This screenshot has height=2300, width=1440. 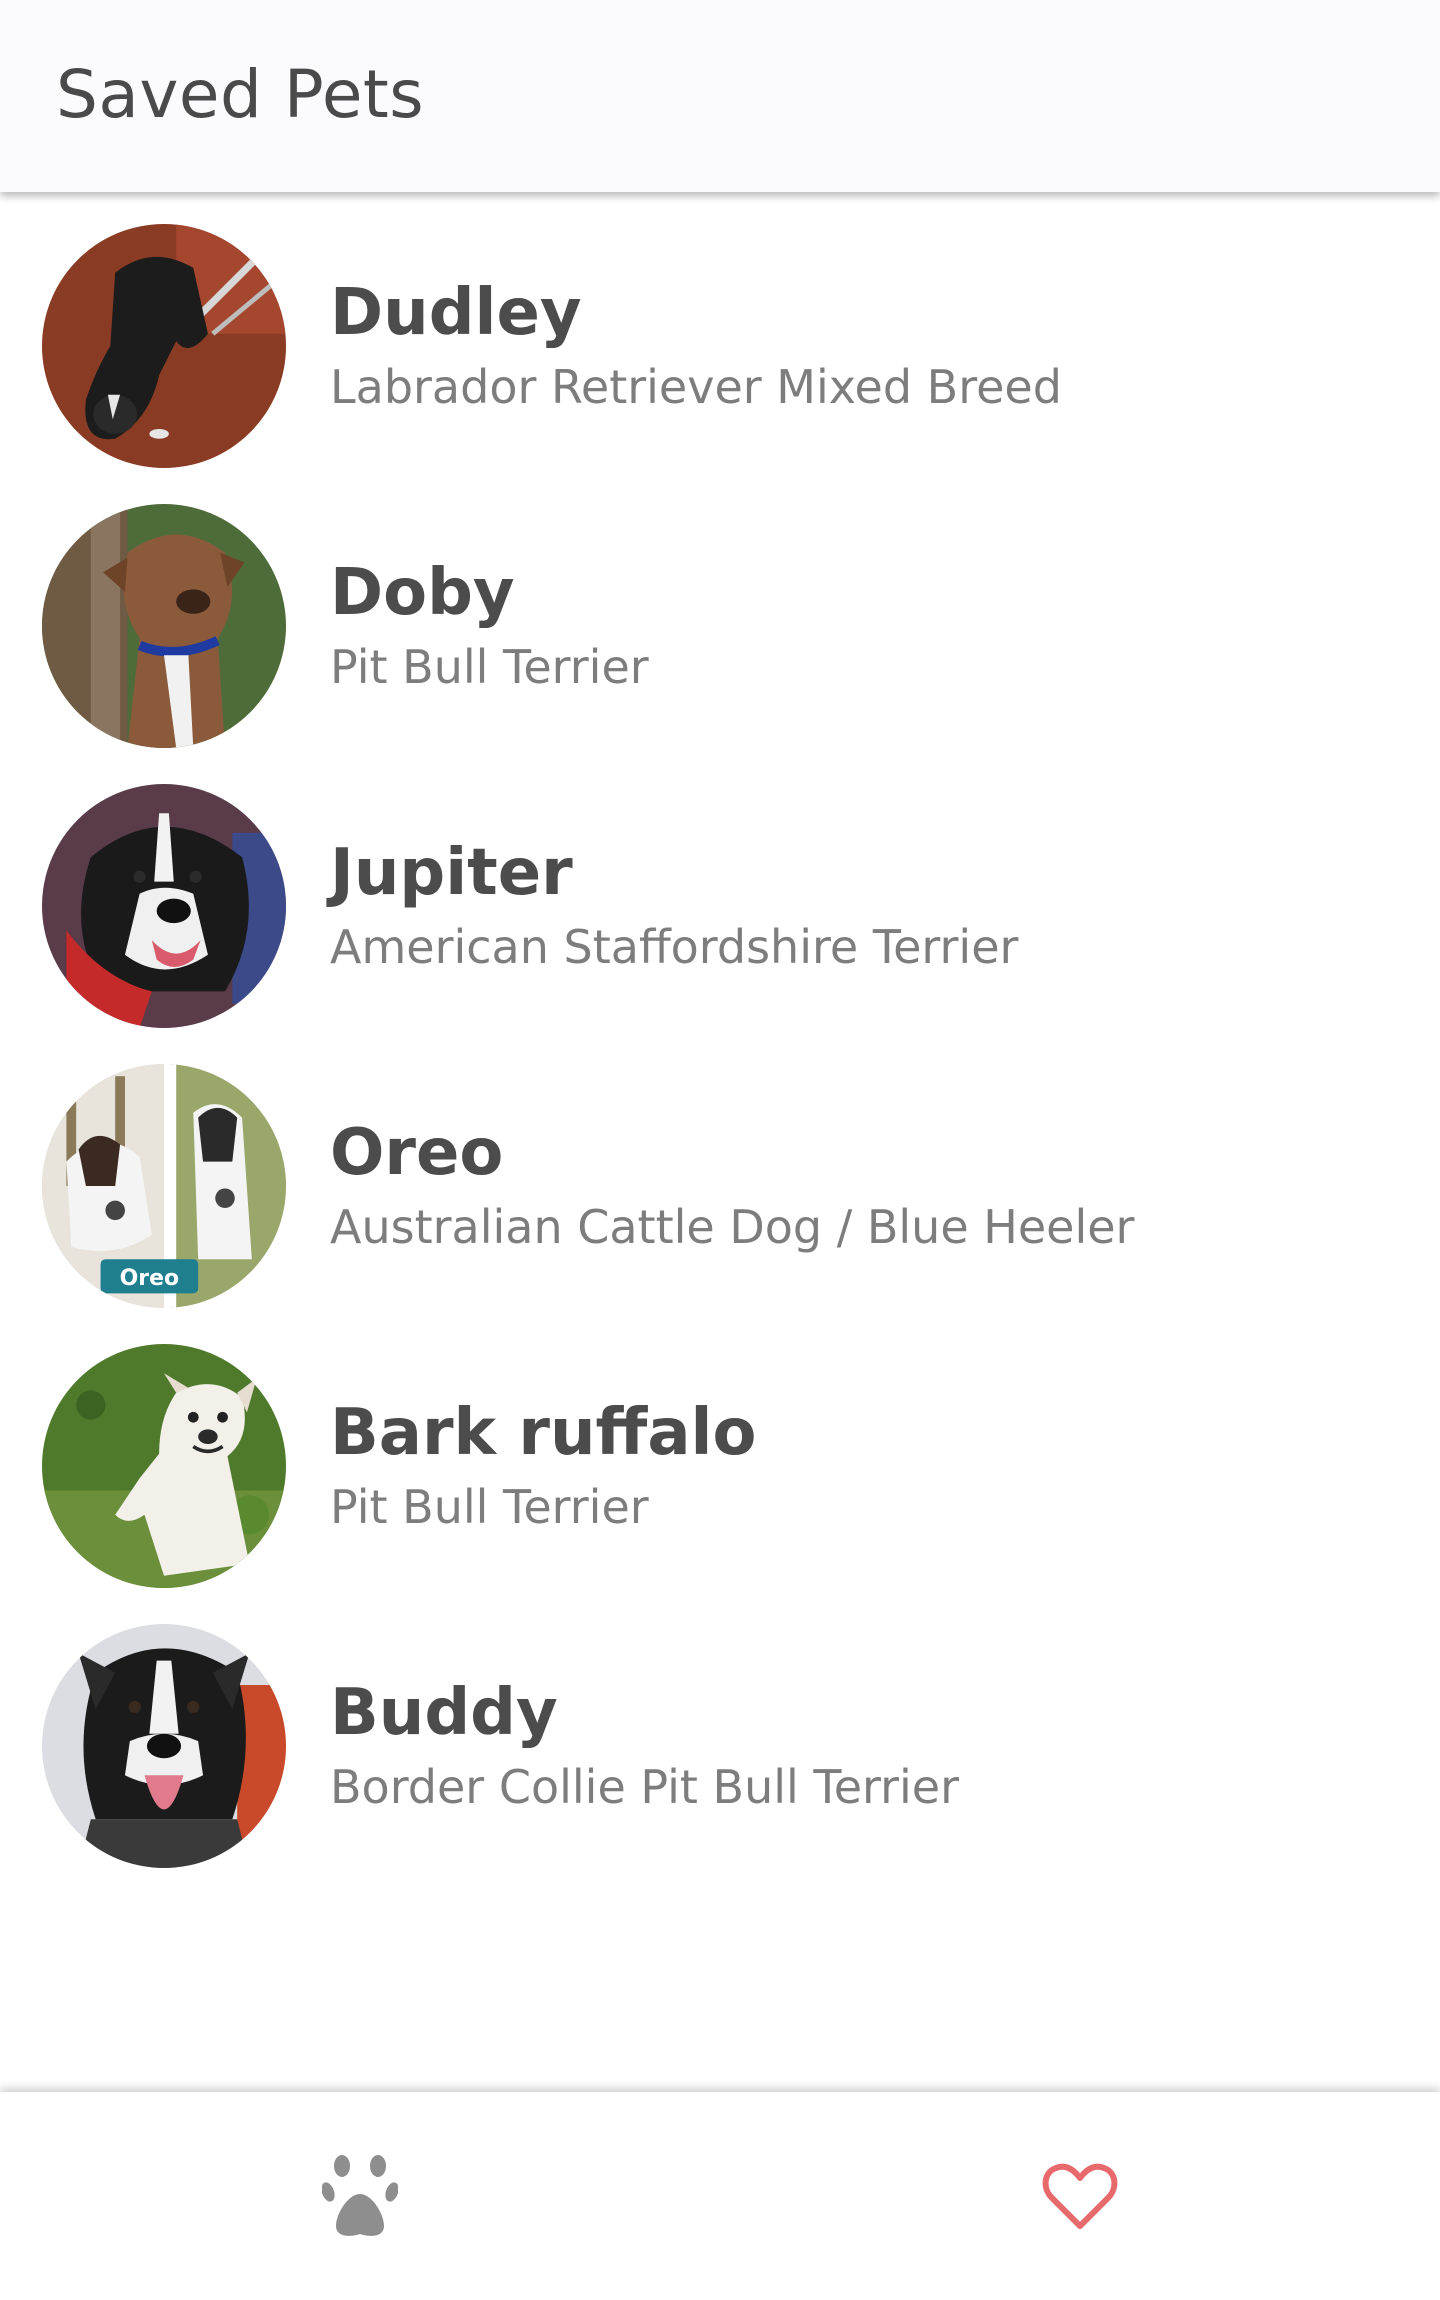 I want to click on photo-caption: Oreo, so click(x=149, y=1278).